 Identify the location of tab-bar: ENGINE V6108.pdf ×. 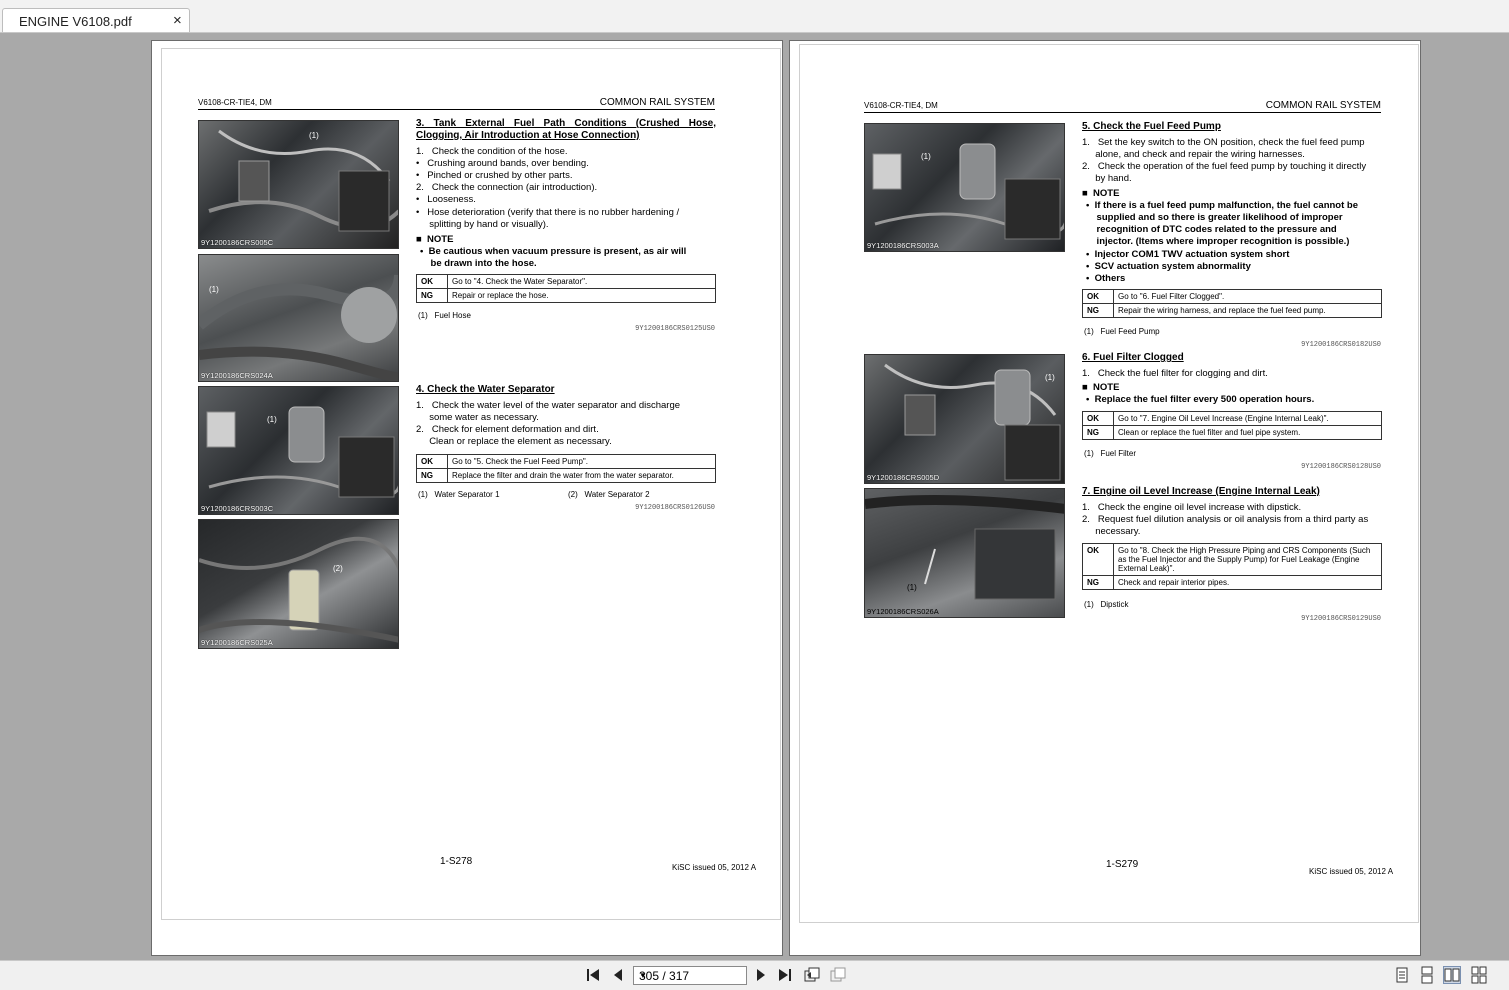
(754, 16).